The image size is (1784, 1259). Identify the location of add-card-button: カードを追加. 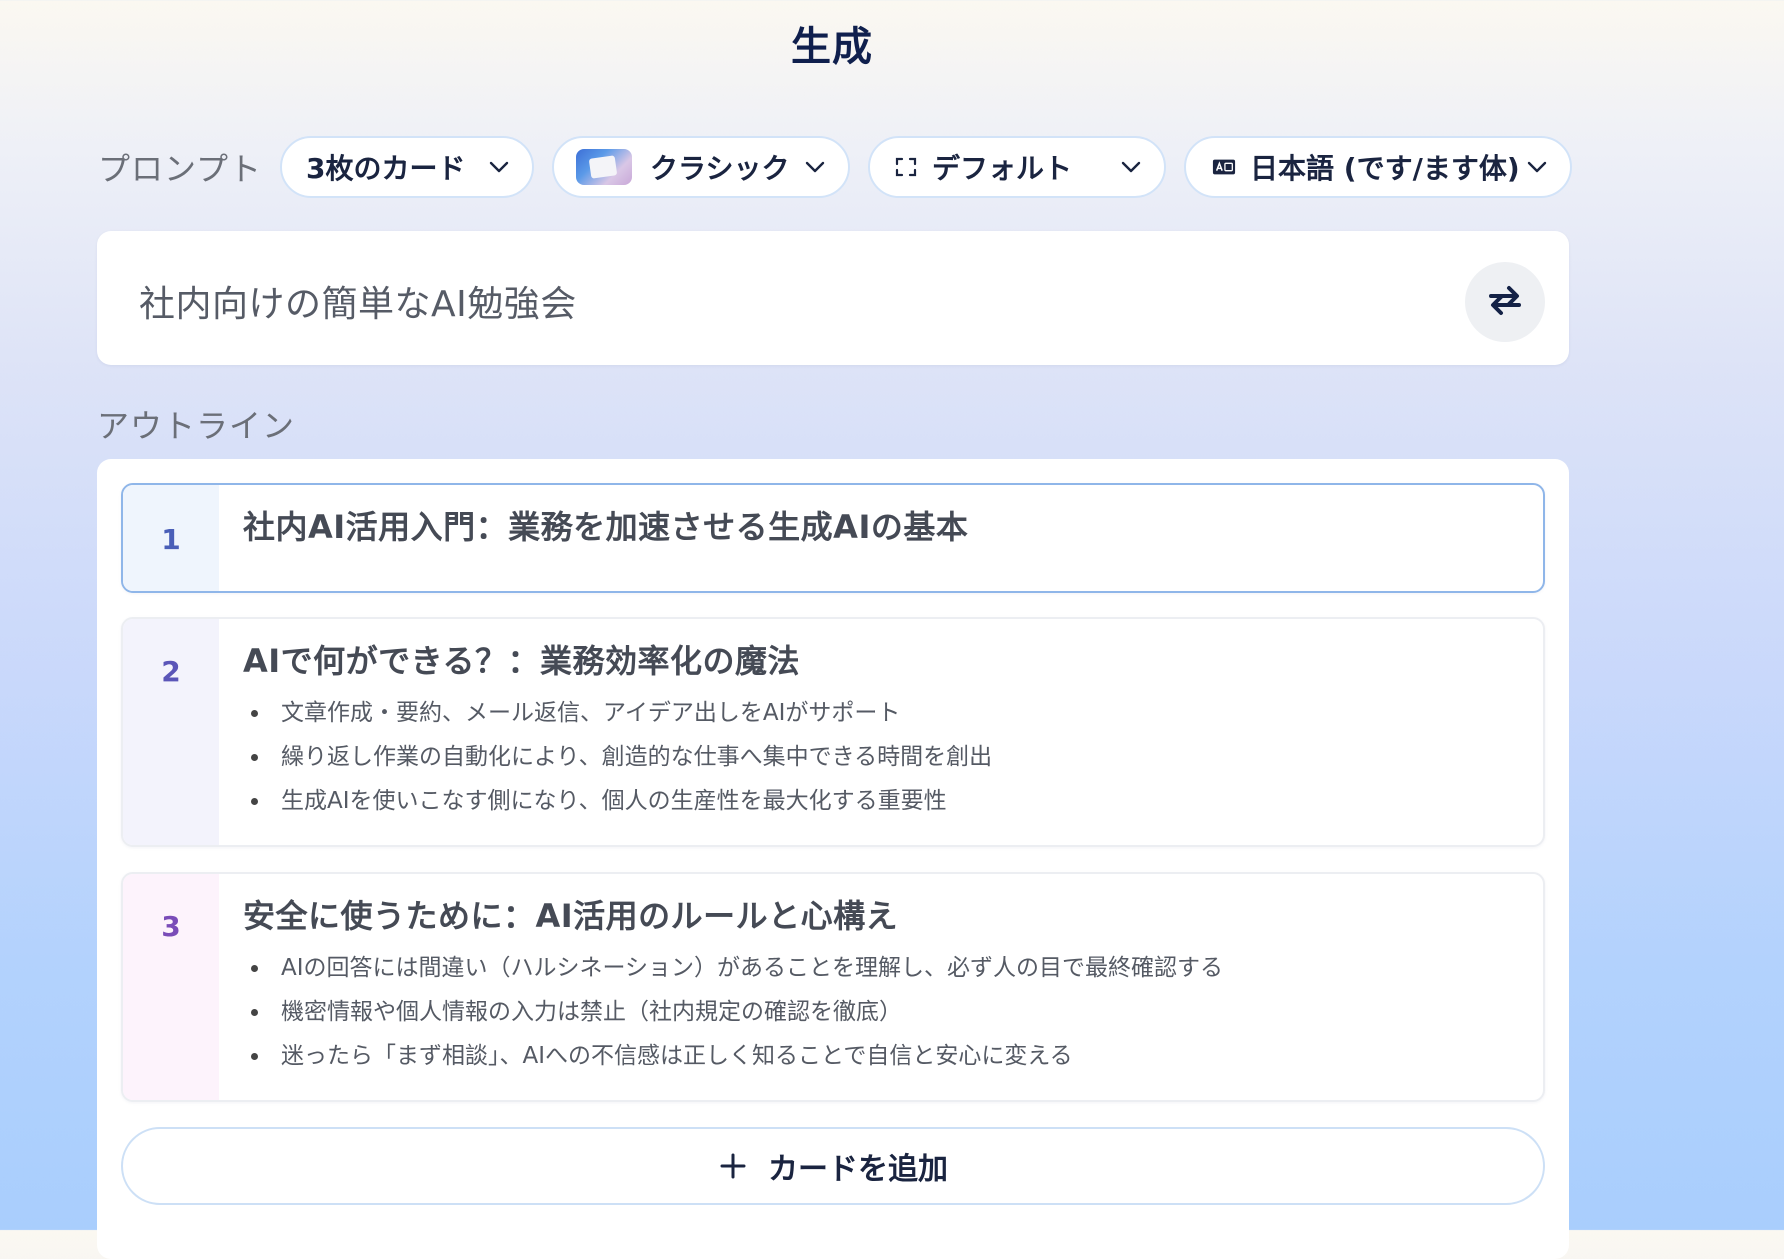
(833, 1166).